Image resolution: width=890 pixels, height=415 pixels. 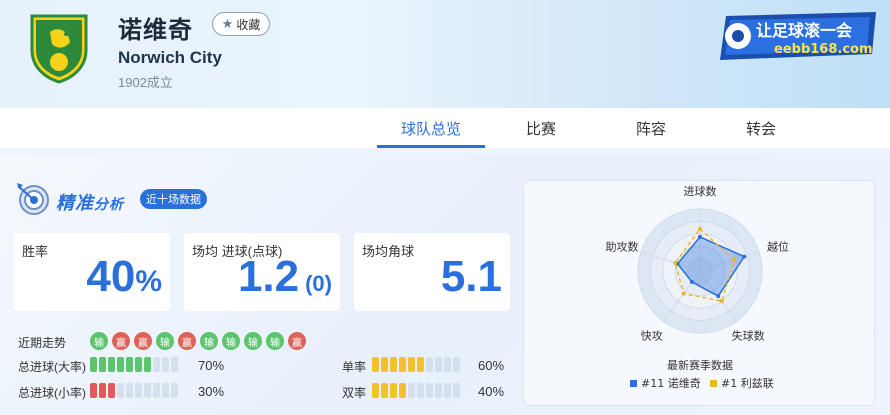 What do you see at coordinates (747, 383) in the screenshot?
I see `legend-label: #1 利兹联` at bounding box center [747, 383].